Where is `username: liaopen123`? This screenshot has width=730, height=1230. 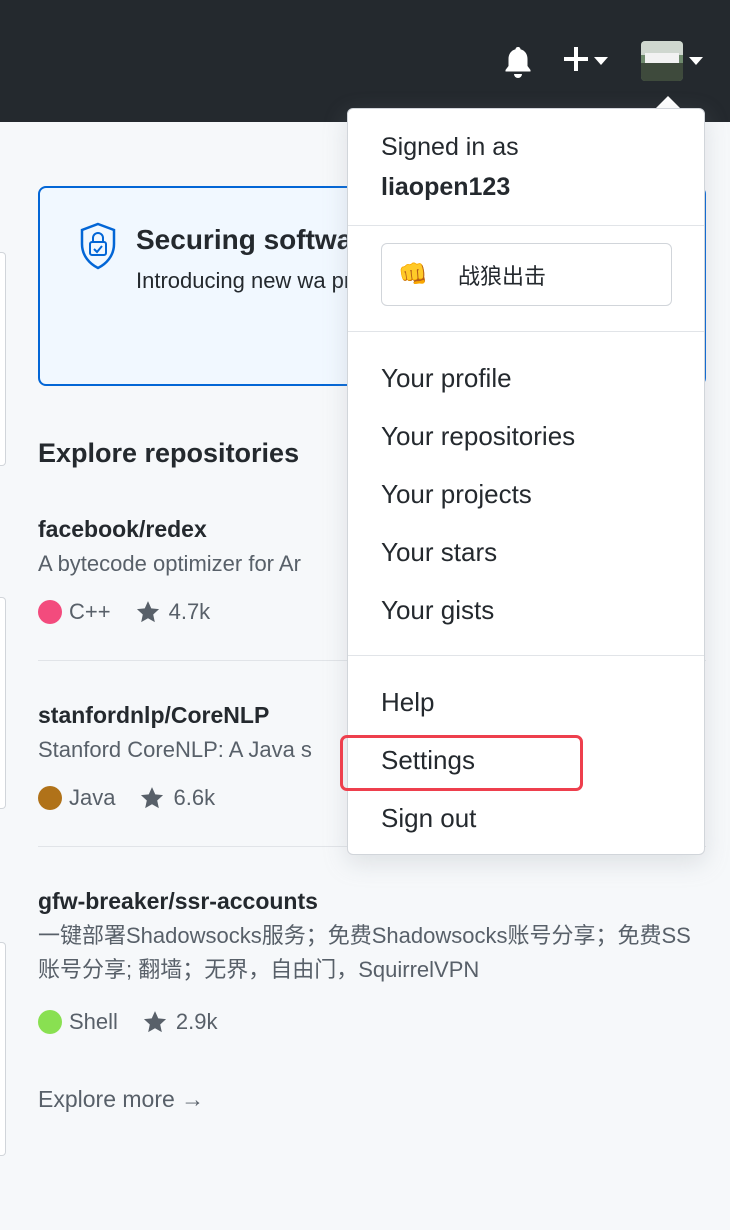
username: liaopen123 is located at coordinates (446, 187).